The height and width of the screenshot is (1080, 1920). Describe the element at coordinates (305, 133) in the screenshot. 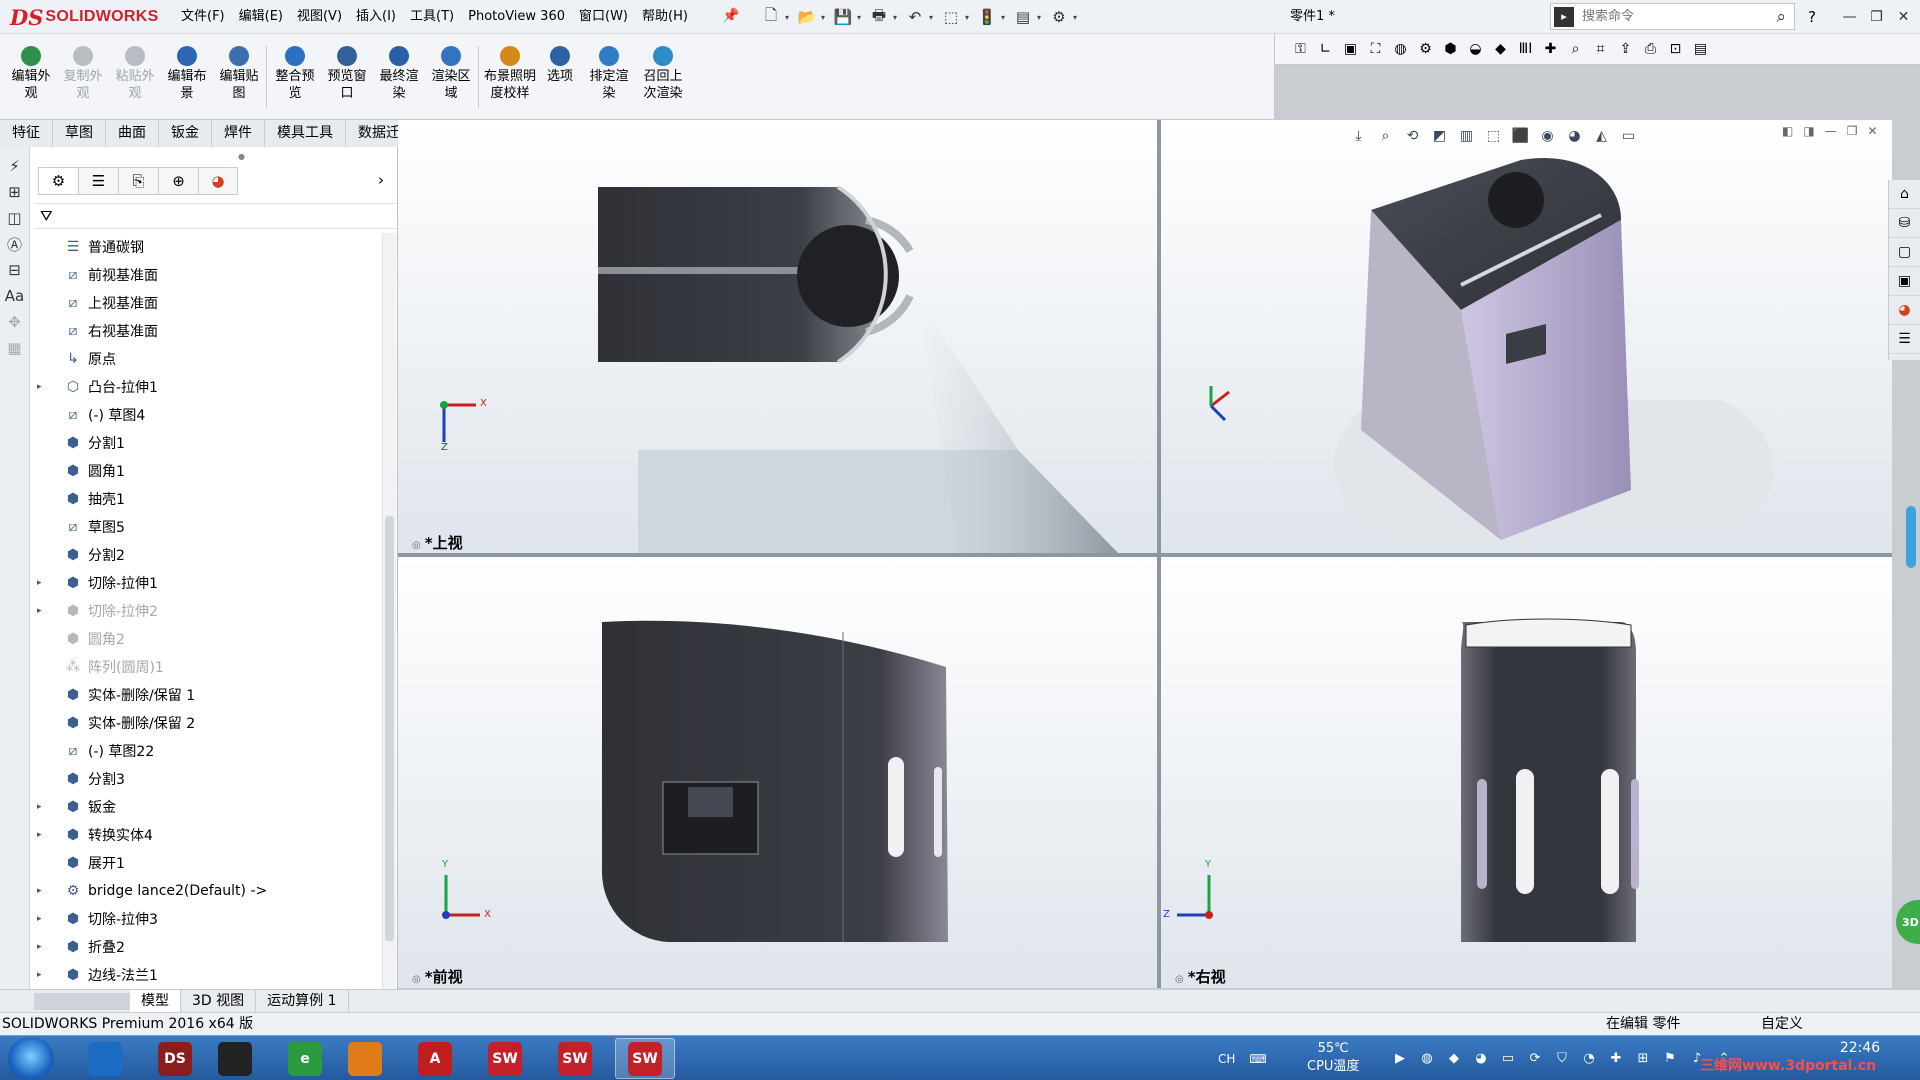

I see `tab-command: 模具工具` at that location.